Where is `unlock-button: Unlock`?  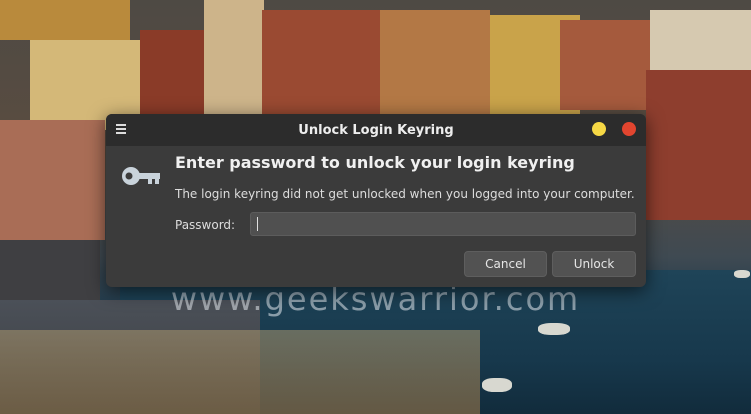
unlock-button: Unlock is located at coordinates (594, 264).